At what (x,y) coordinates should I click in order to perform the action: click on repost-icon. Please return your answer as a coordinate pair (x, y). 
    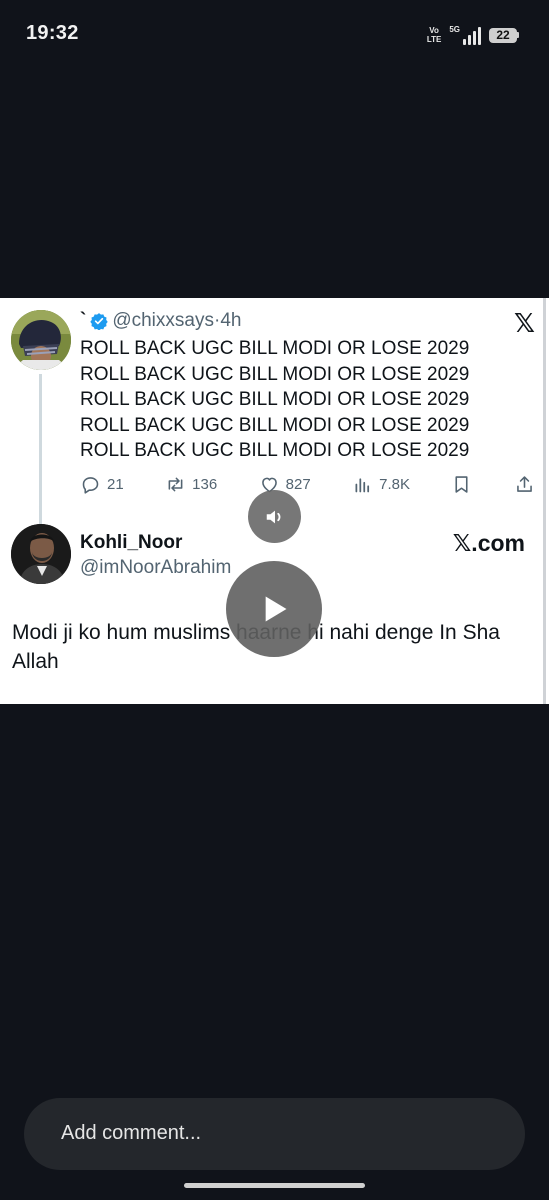
    Looking at the image, I should click on (175, 484).